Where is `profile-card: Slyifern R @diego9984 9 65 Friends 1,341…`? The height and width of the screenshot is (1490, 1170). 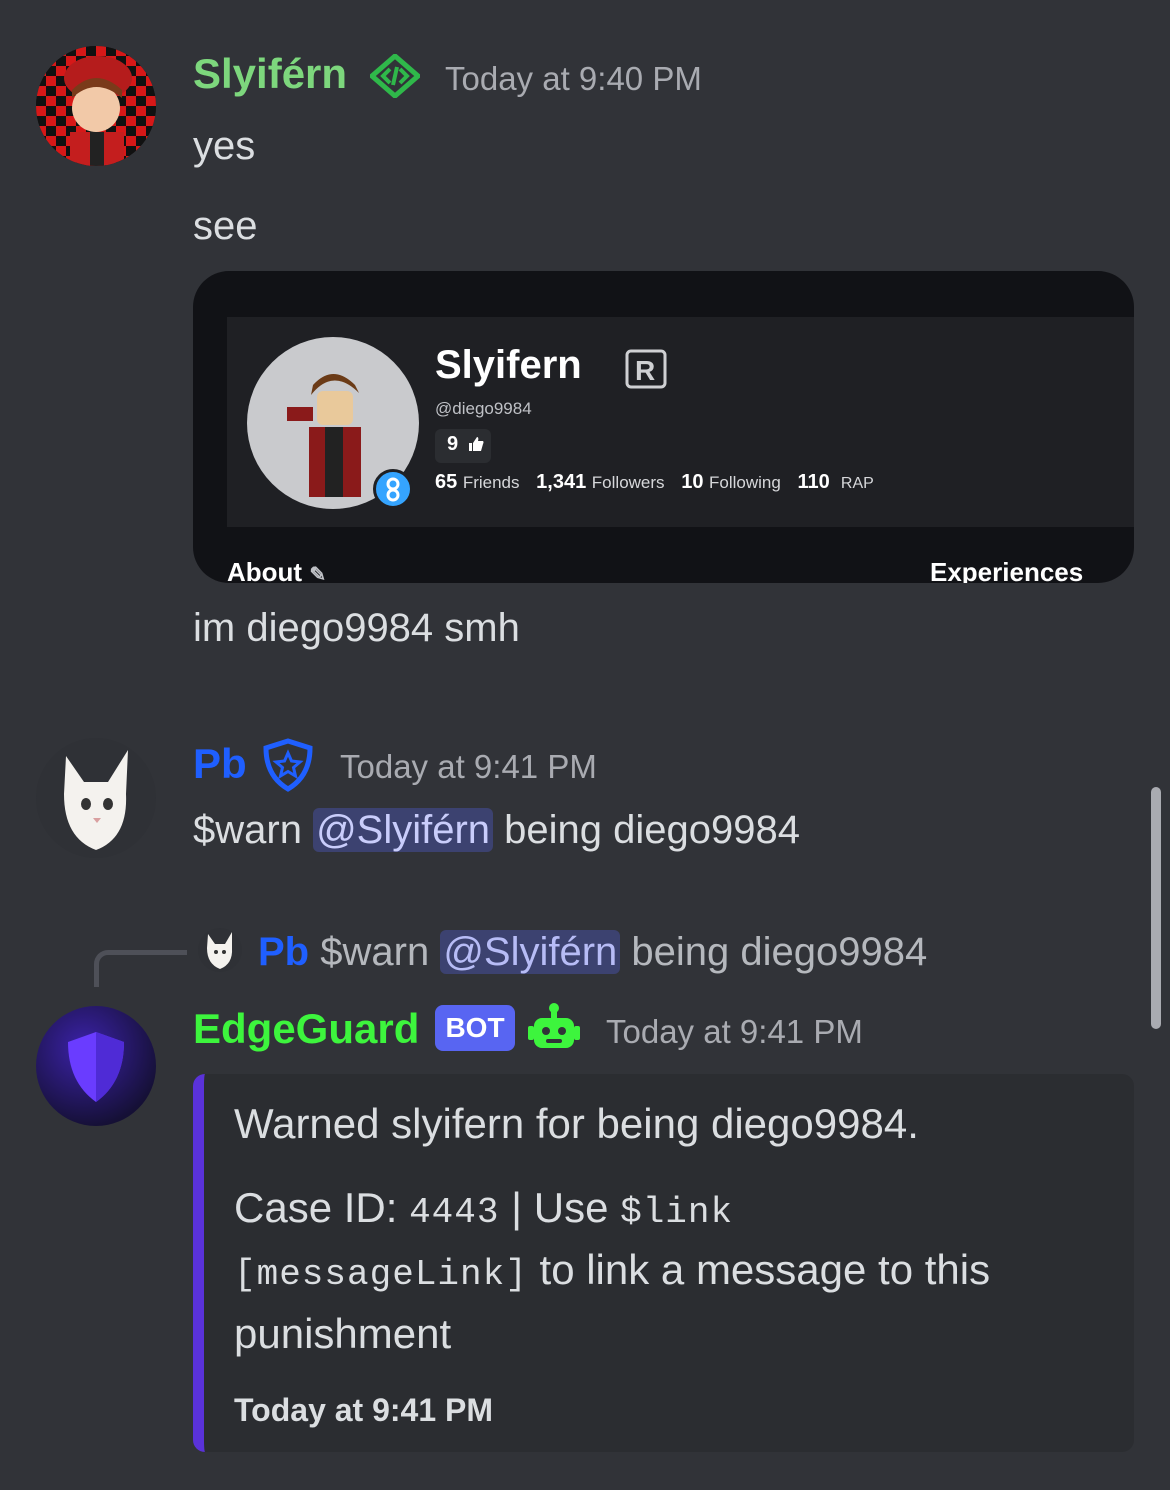 profile-card: Slyifern R @diego9984 9 65 Friends 1,341… is located at coordinates (680, 422).